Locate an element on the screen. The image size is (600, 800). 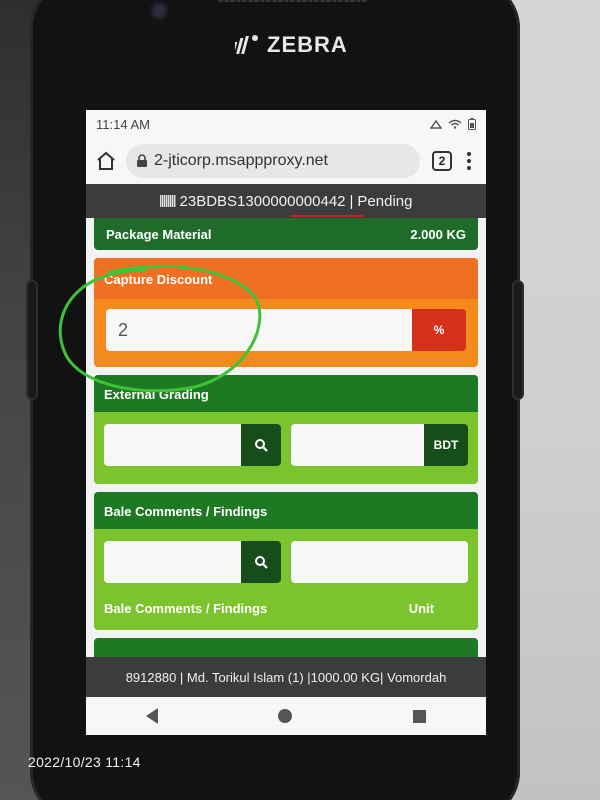
capture-discount-card: Capture Discount 2 % is located at coordinates (286, 312).